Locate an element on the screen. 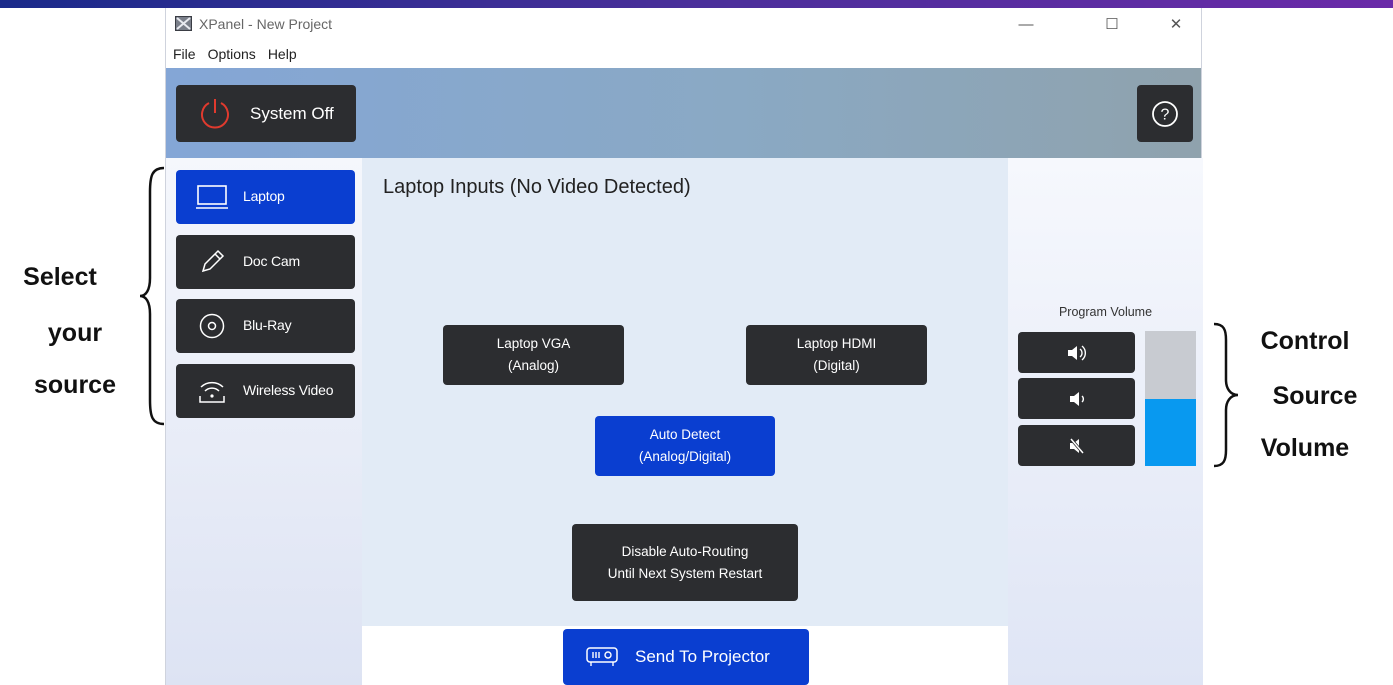  source-sidebar: Laptop Doc Cam Blu-Ray Wireless Video is located at coordinates (264, 421).